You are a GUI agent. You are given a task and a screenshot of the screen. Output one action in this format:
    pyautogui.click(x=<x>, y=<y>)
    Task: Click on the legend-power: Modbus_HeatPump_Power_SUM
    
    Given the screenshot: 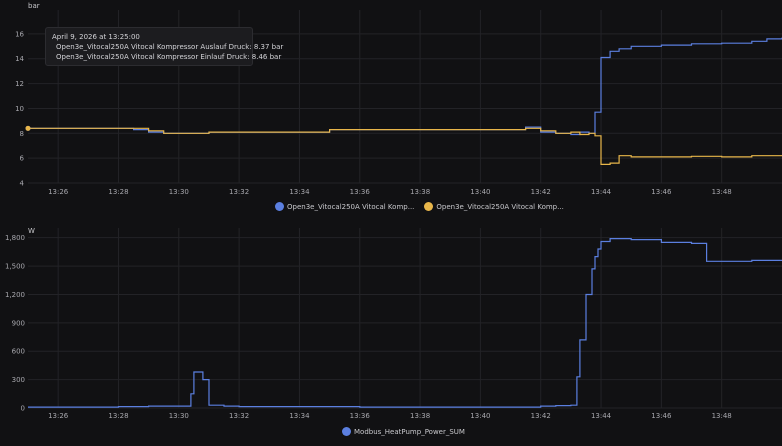 What is the action you would take?
    pyautogui.click(x=403, y=431)
    